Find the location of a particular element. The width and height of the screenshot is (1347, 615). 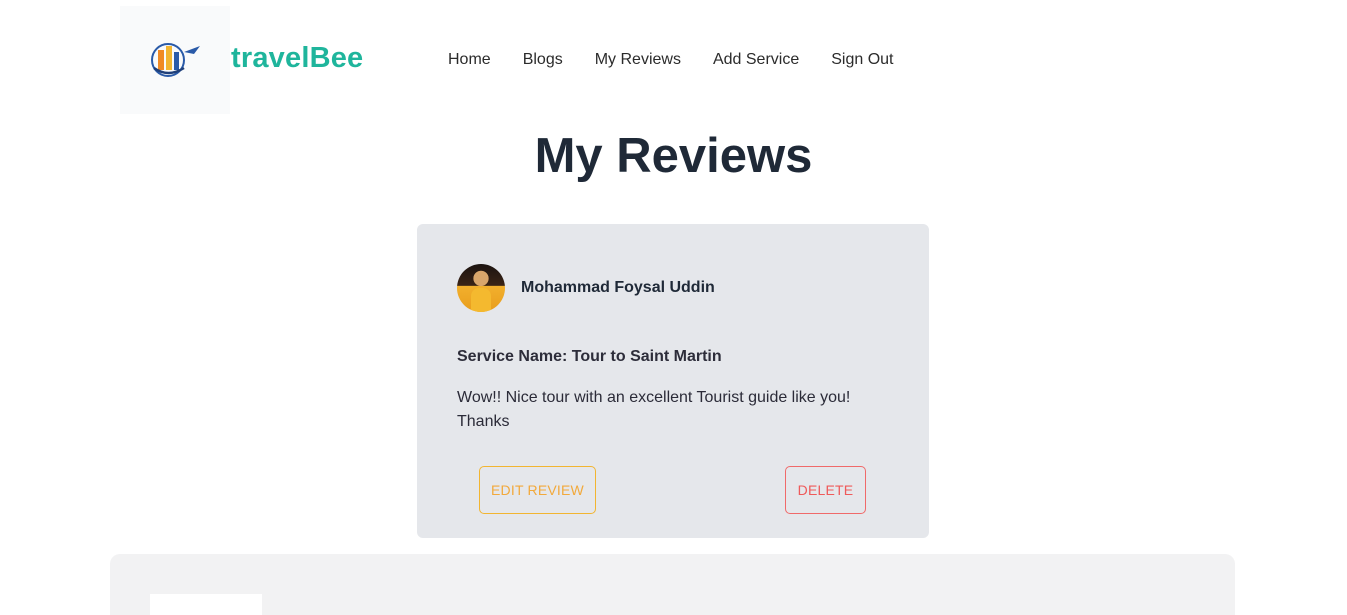

nav-item-home: Home is located at coordinates (469, 60).